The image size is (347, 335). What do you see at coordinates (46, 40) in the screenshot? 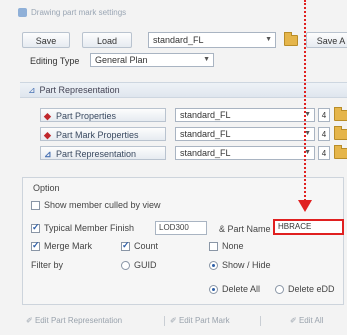
I see `save-button: Save` at bounding box center [46, 40].